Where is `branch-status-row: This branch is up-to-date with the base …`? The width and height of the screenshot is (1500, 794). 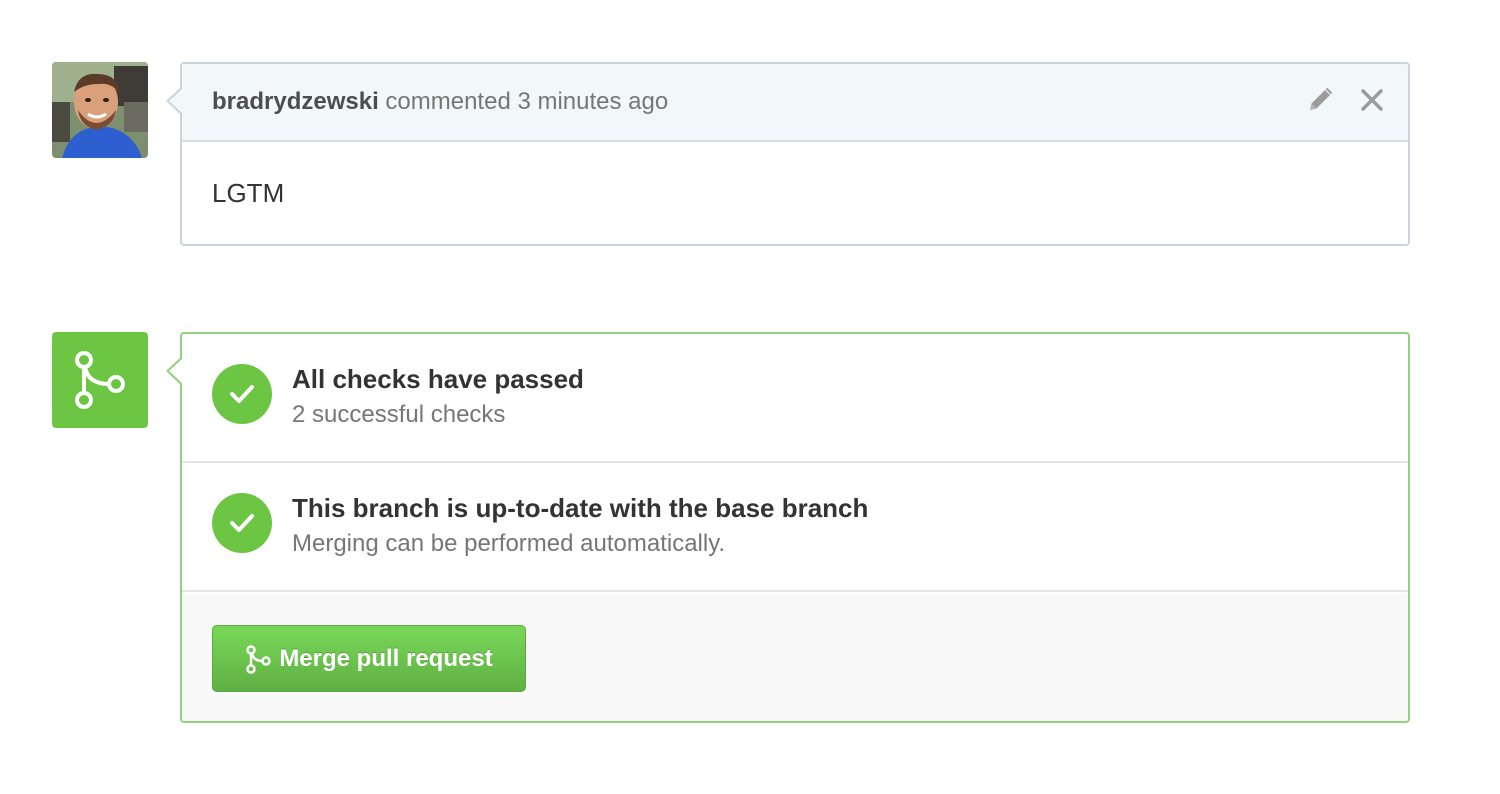
branch-status-row: This branch is up-to-date with the base … is located at coordinates (795, 527).